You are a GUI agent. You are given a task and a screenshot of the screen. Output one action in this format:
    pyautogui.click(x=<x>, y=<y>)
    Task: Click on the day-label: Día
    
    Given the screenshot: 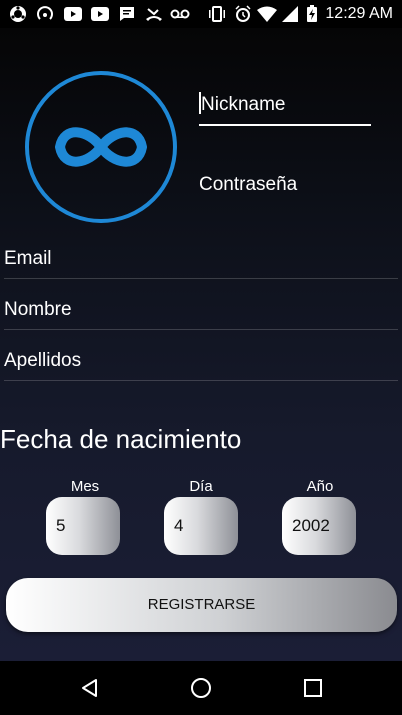 What is the action you would take?
    pyautogui.click(x=201, y=486)
    